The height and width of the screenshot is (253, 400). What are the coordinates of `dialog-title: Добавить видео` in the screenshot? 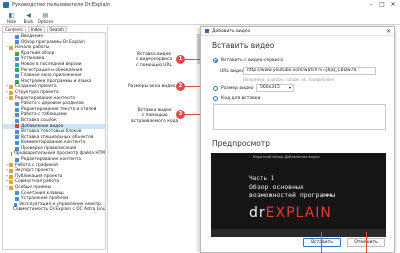 It's located at (231, 31).